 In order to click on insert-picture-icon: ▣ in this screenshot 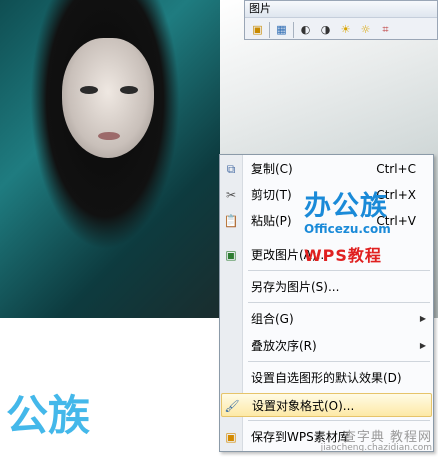, I will do `click(257, 29)`.